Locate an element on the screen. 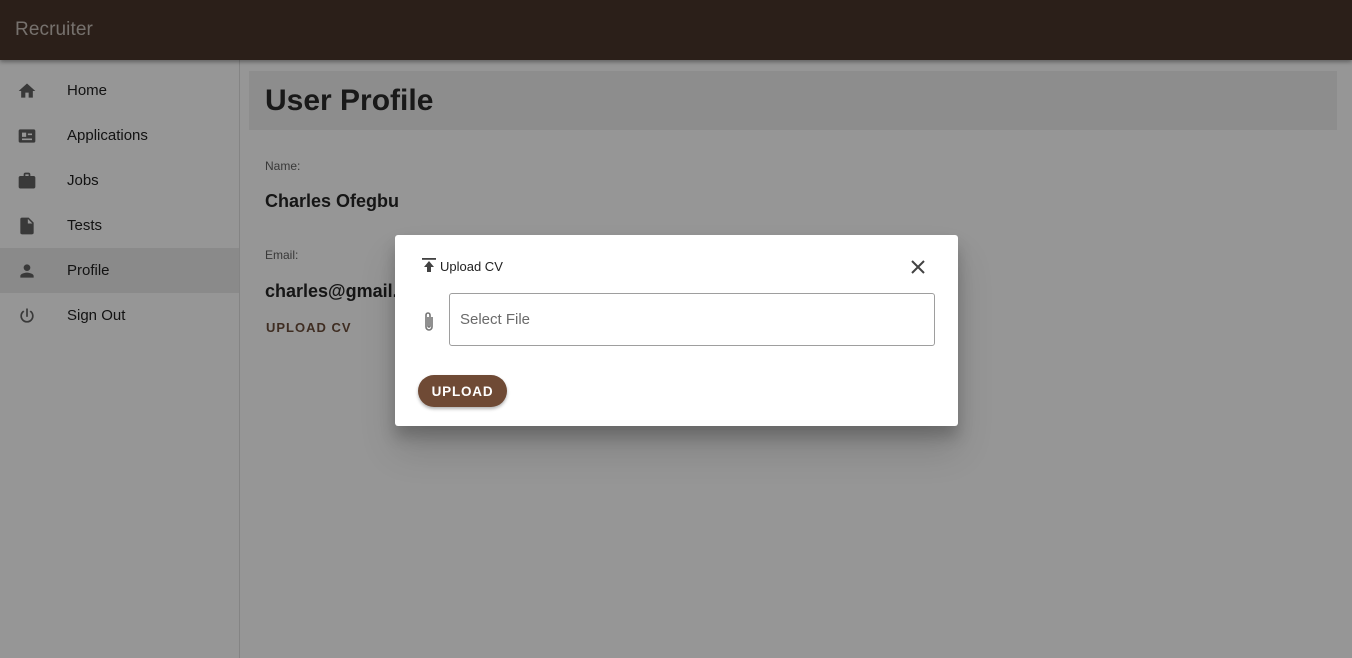 The width and height of the screenshot is (1352, 658). attachment-icon is located at coordinates (429, 322).